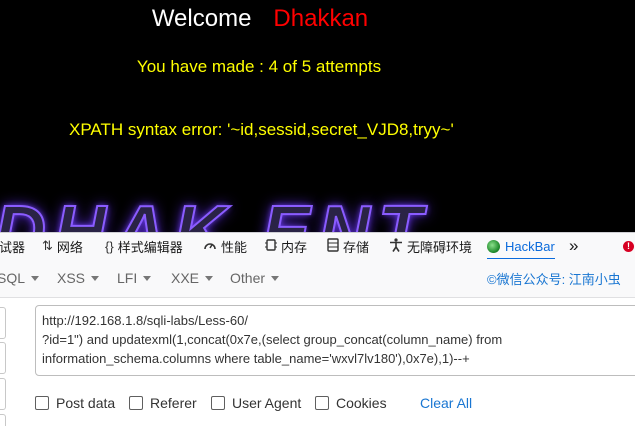  Describe the element at coordinates (47, 245) in the screenshot. I see `network-arrows-icon: ⇅` at that location.